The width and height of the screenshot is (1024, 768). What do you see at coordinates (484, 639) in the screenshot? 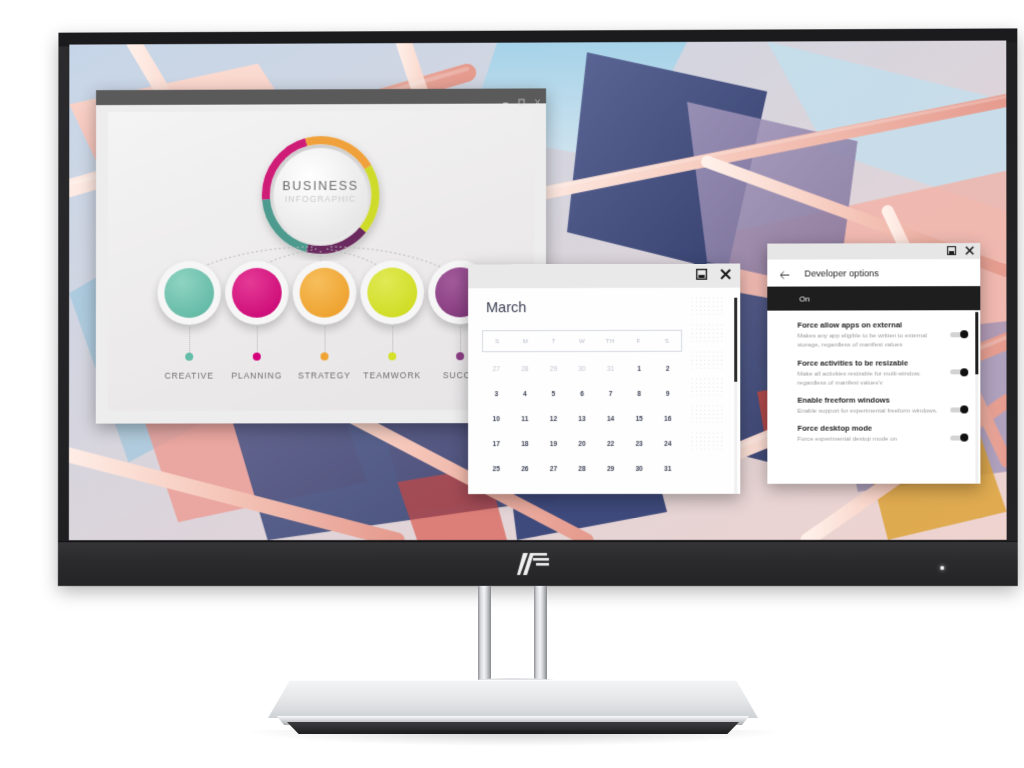
I see `stand-pillar-left` at bounding box center [484, 639].